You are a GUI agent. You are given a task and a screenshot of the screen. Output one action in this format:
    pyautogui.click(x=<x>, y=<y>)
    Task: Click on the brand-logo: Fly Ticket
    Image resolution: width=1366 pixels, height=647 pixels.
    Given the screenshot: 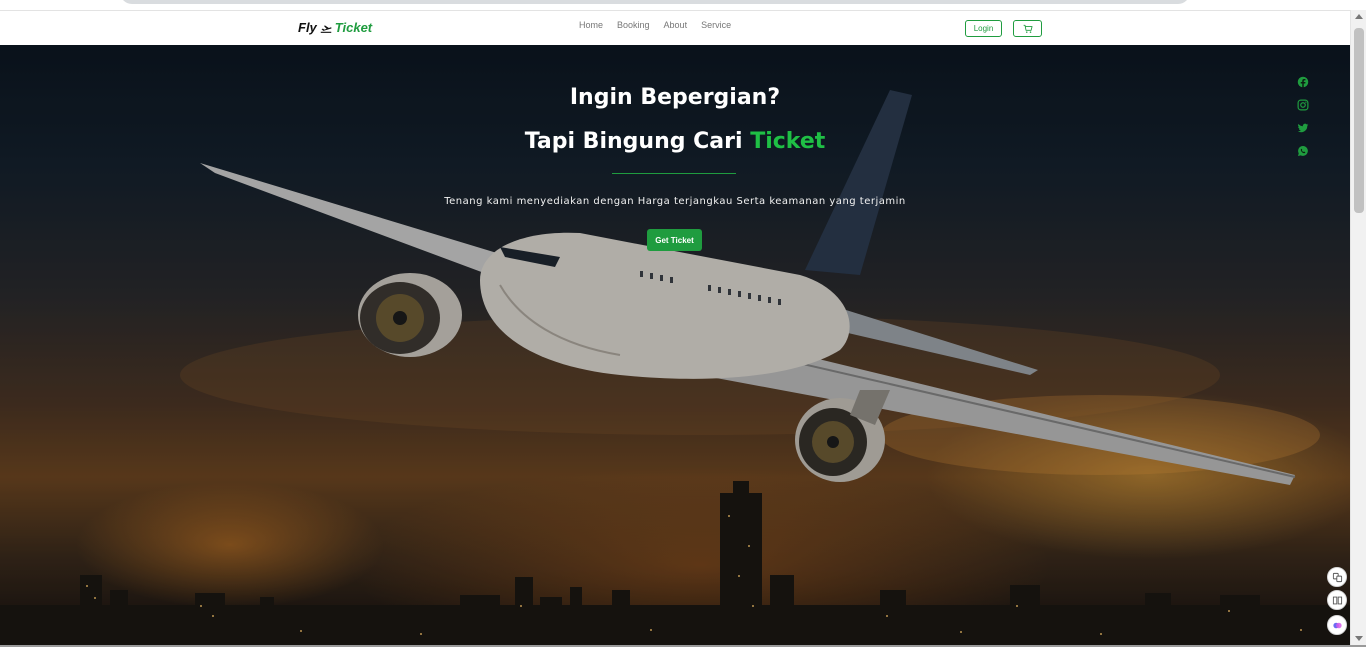 What is the action you would take?
    pyautogui.click(x=335, y=27)
    